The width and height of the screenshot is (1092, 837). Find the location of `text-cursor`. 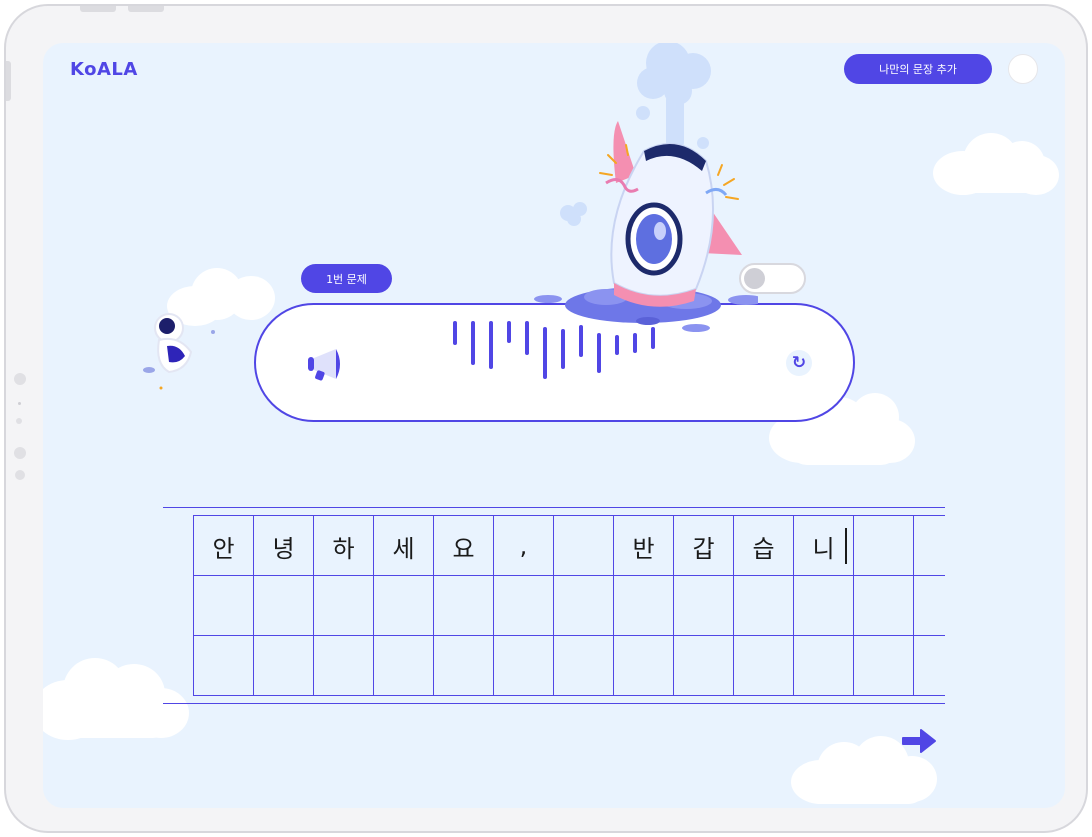

text-cursor is located at coordinates (846, 546).